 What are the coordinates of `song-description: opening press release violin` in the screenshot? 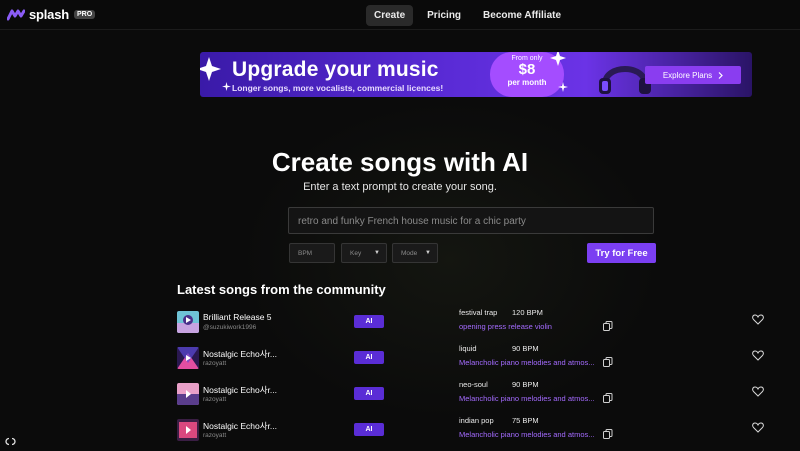 It's located at (505, 326).